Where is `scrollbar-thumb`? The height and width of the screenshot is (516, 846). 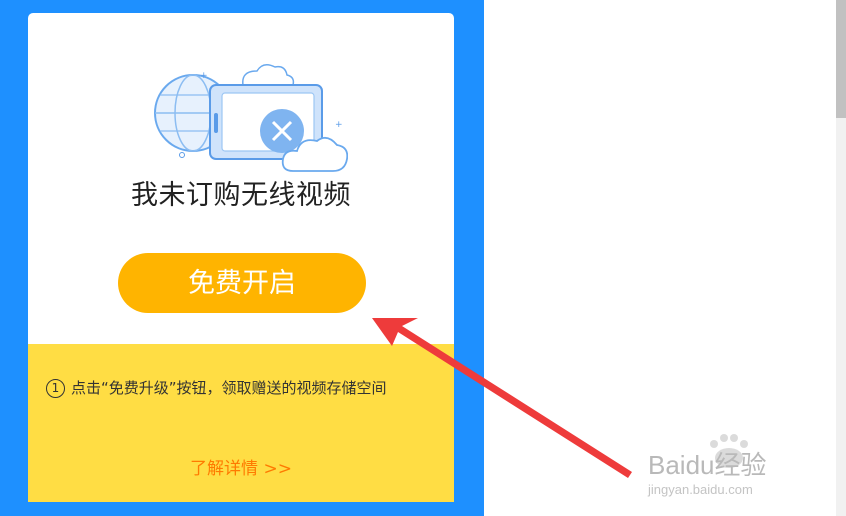
scrollbar-thumb is located at coordinates (841, 59).